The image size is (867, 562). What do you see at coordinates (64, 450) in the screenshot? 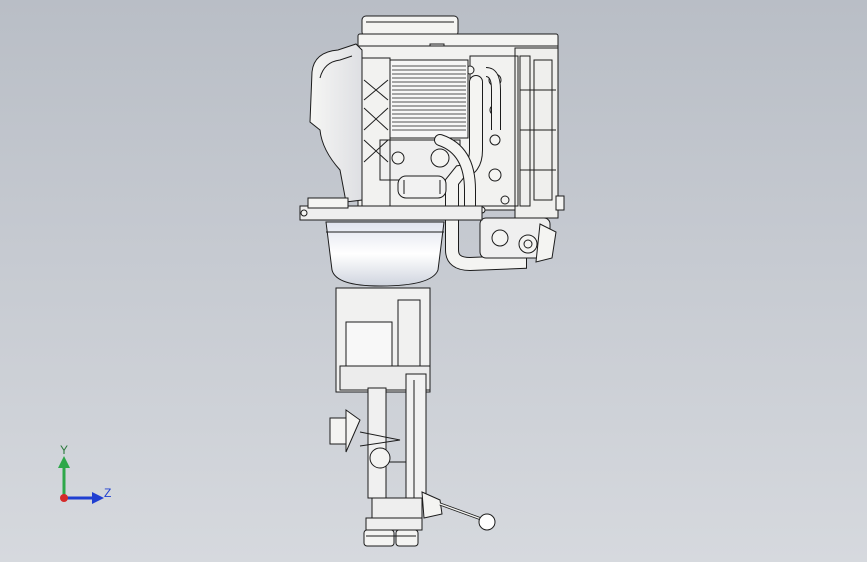
I see `y-axis-label: Y` at bounding box center [64, 450].